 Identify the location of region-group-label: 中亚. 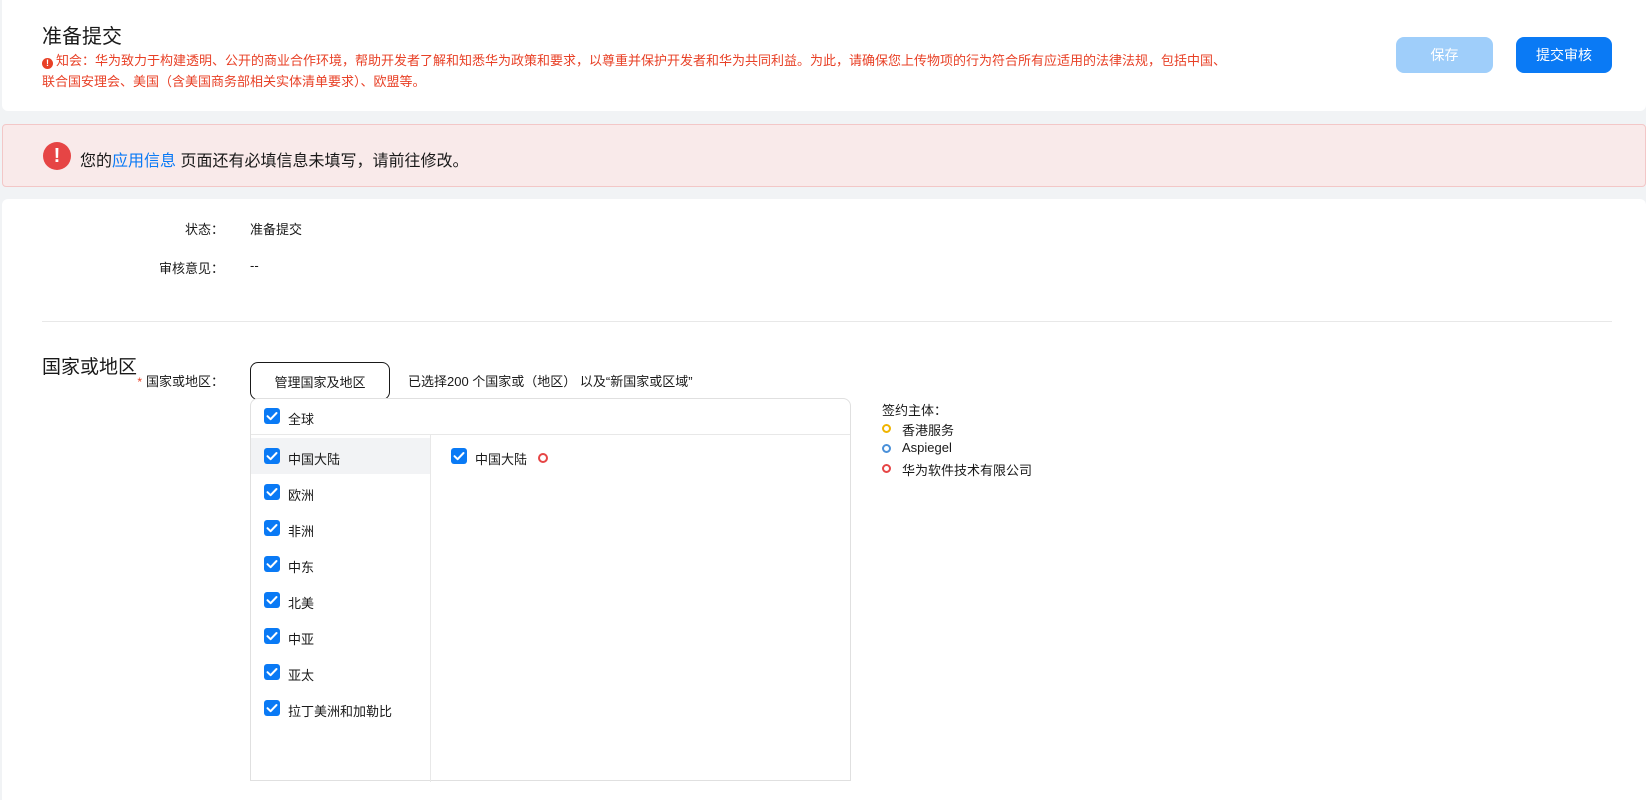
(301, 639).